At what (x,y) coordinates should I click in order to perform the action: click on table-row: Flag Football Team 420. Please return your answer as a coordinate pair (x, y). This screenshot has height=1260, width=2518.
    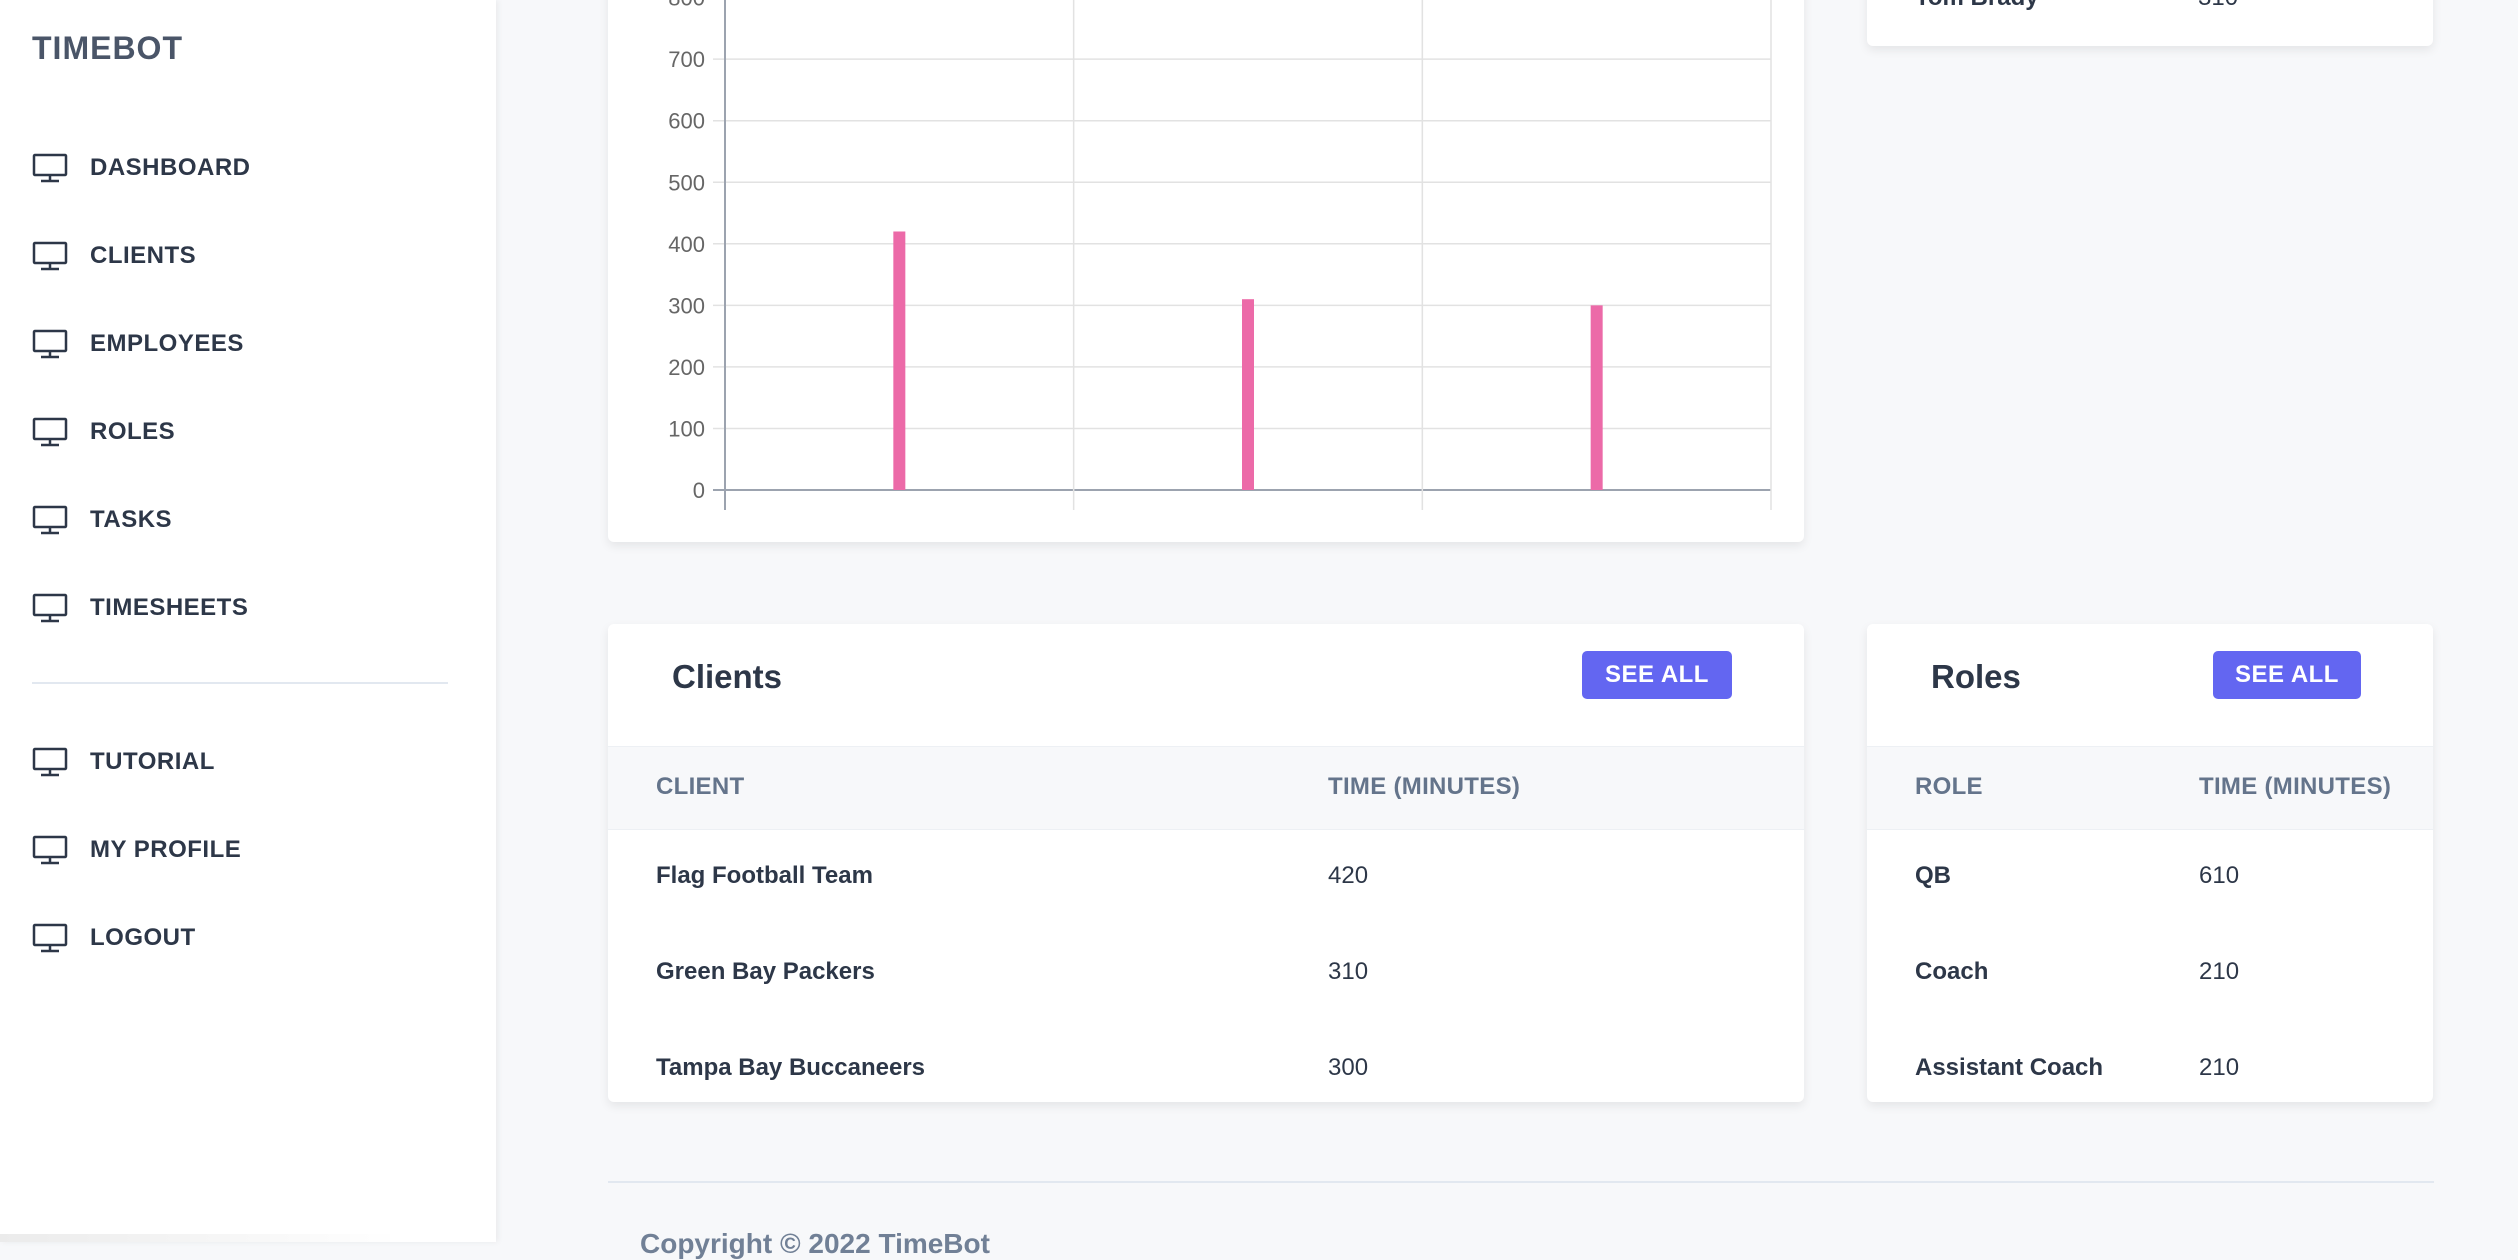
    Looking at the image, I should click on (1206, 876).